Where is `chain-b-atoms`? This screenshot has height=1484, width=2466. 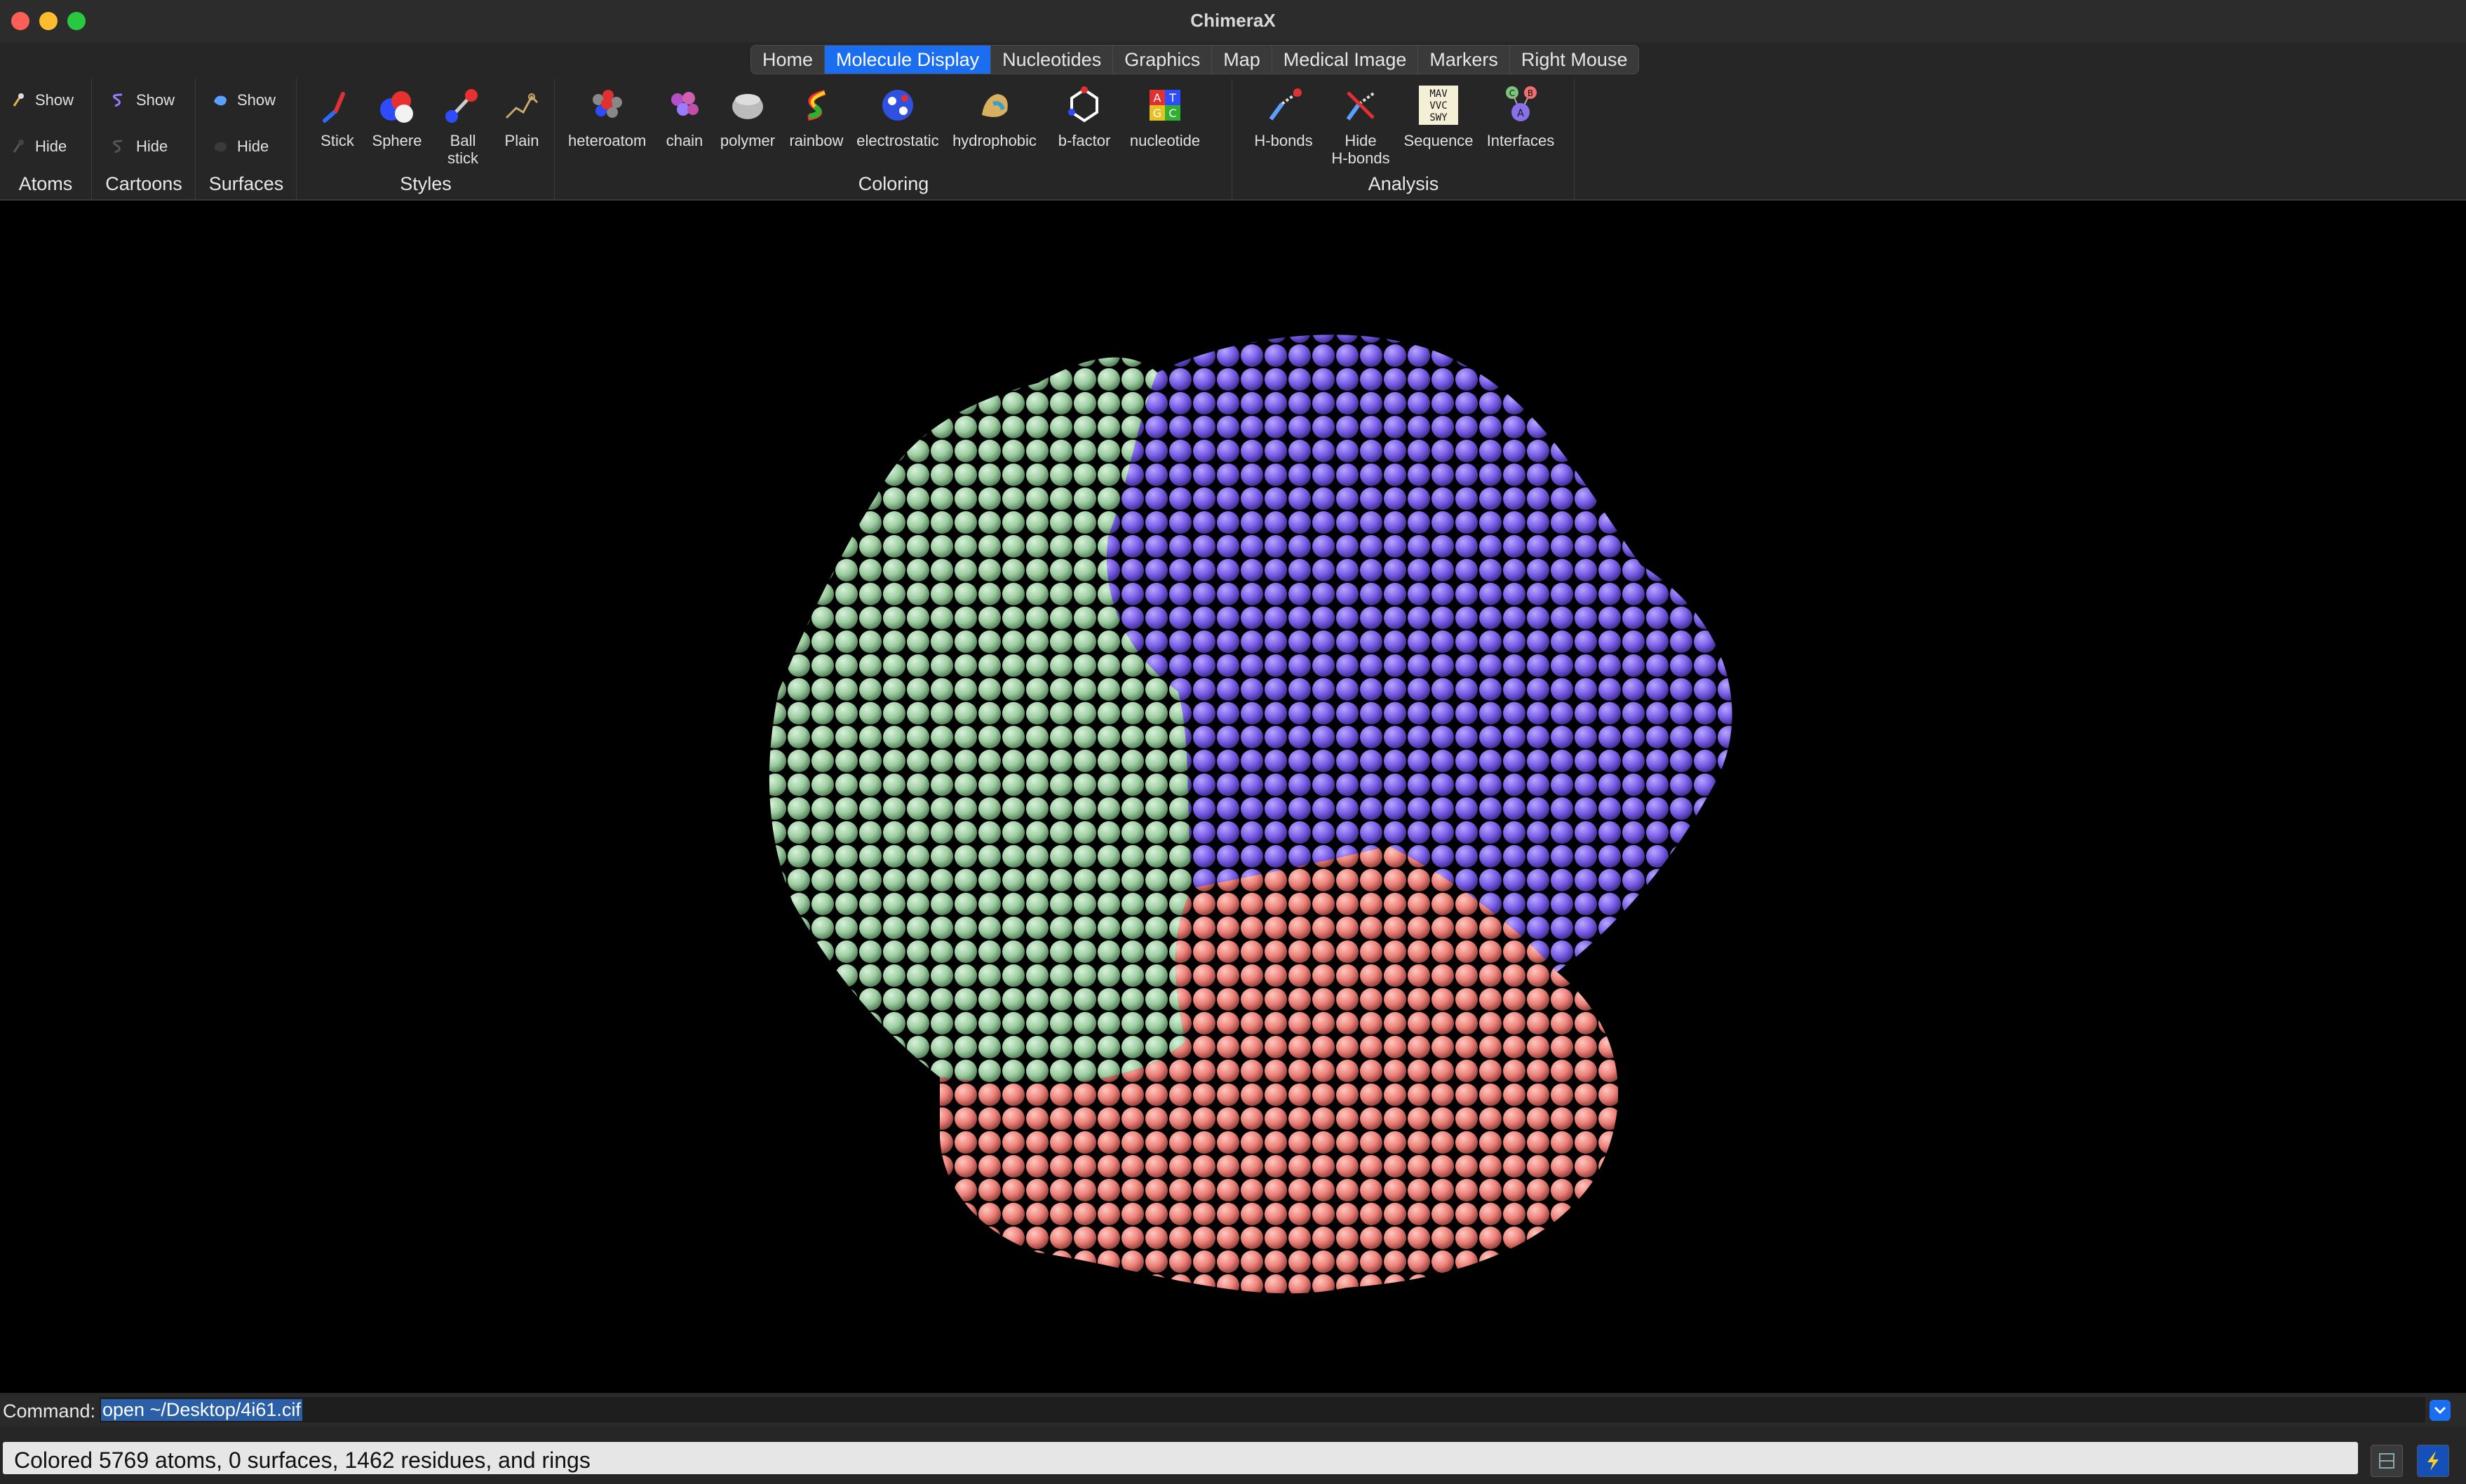 chain-b-atoms is located at coordinates (981, 721).